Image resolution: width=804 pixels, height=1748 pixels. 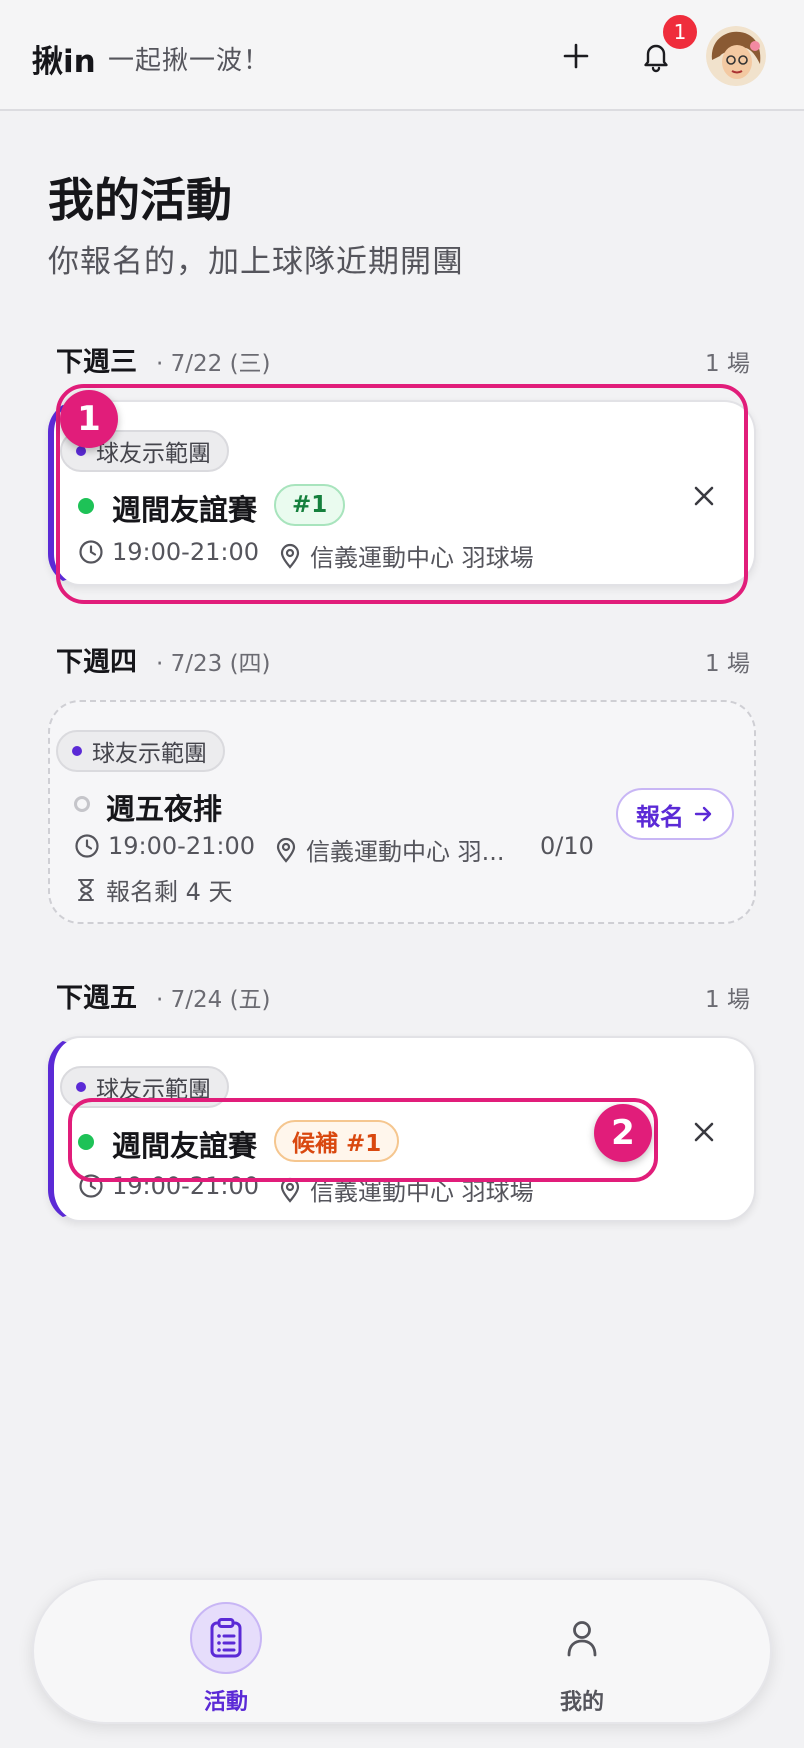 I want to click on clipboard-icon, so click(x=226, y=1638).